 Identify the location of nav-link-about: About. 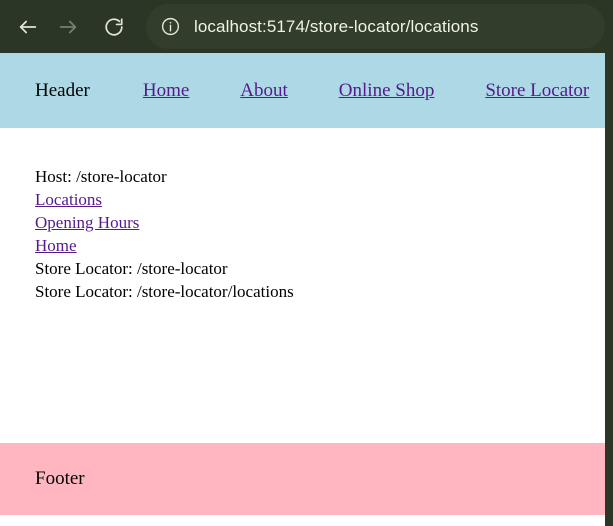
(264, 91).